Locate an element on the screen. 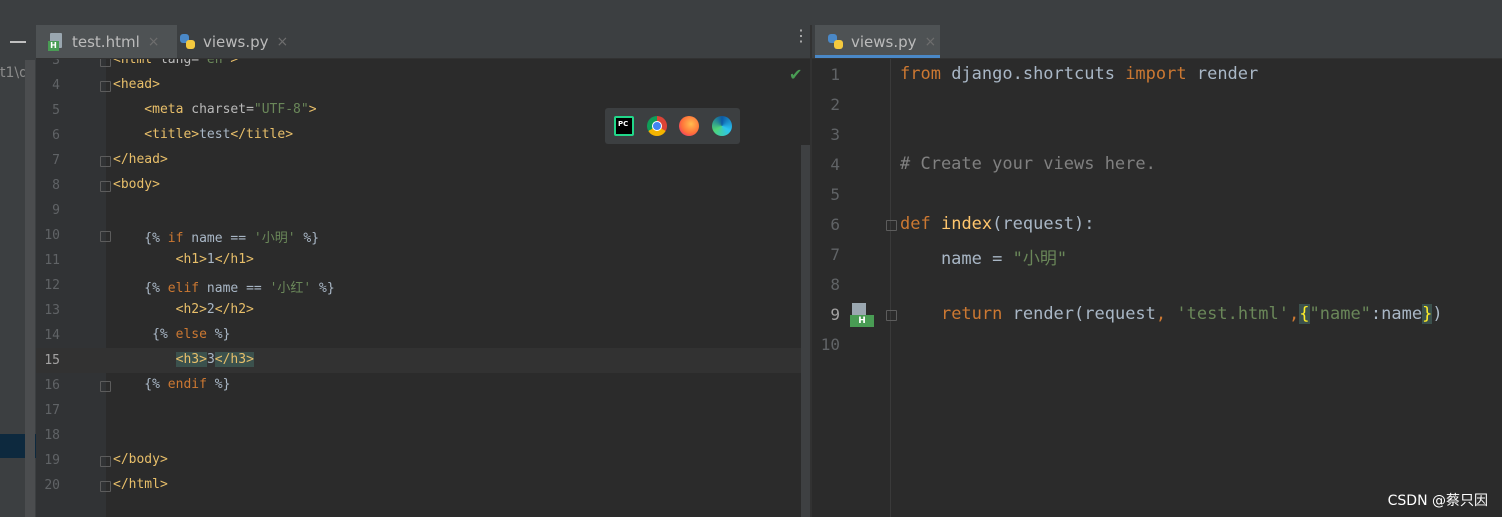 The height and width of the screenshot is (517, 1502). code-line: 11 <h1>1</h1> is located at coordinates (418, 260).